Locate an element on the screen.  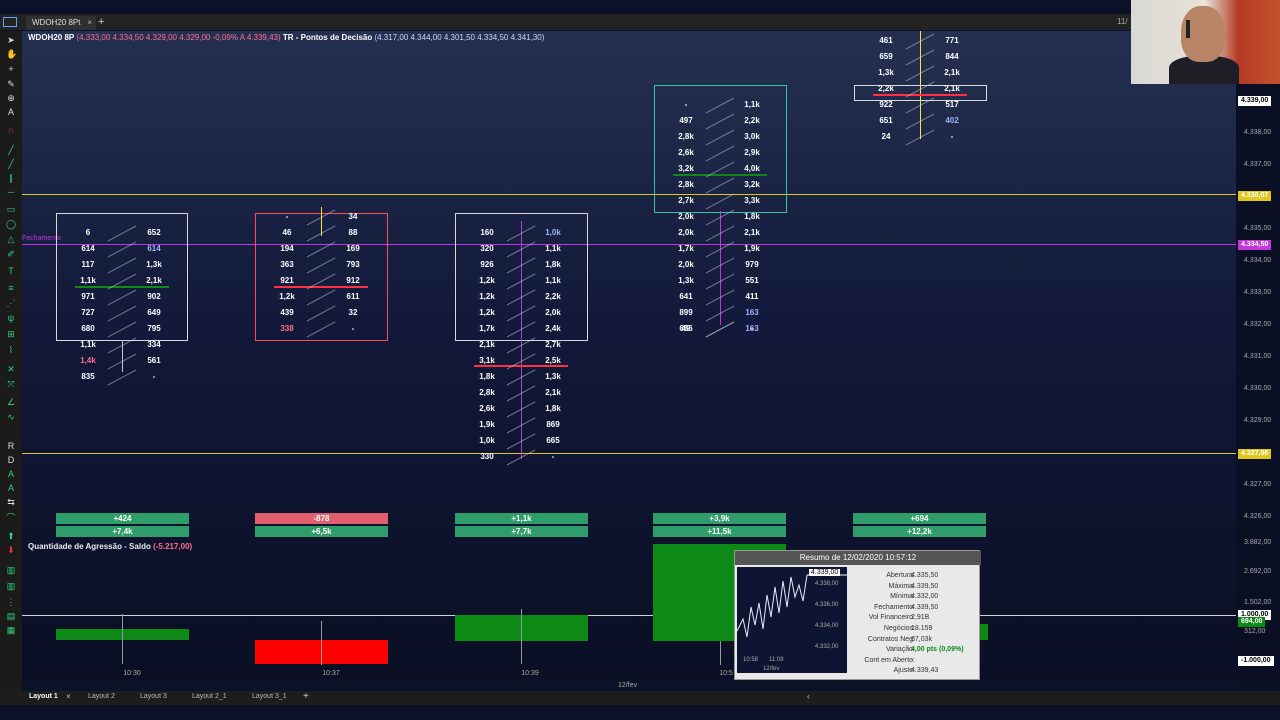
wave-tool-icon: ∿ is located at coordinates (11, 417).